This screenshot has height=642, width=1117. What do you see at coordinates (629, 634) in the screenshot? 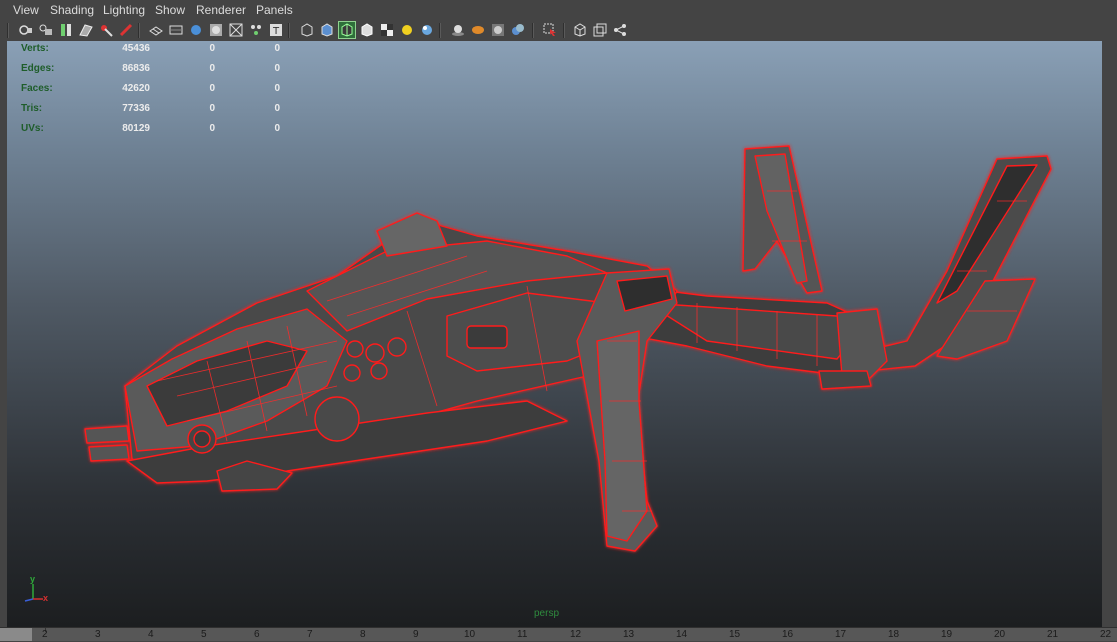
I see `frame-tick: 13` at bounding box center [629, 634].